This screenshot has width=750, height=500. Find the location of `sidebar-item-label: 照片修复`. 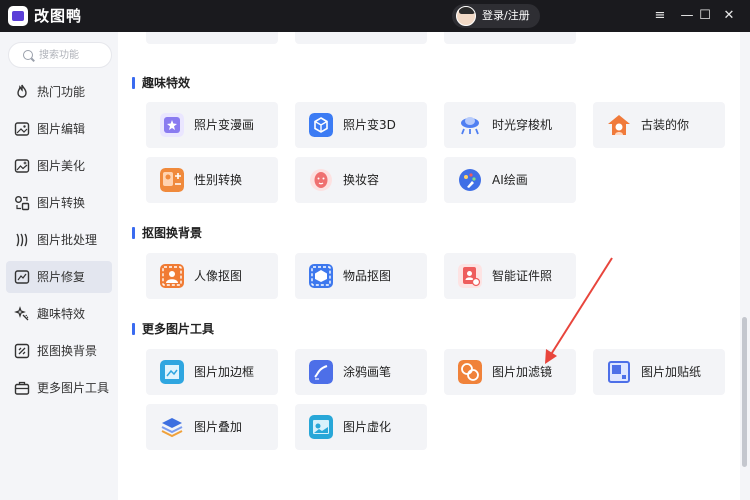

sidebar-item-label: 照片修复 is located at coordinates (61, 277).